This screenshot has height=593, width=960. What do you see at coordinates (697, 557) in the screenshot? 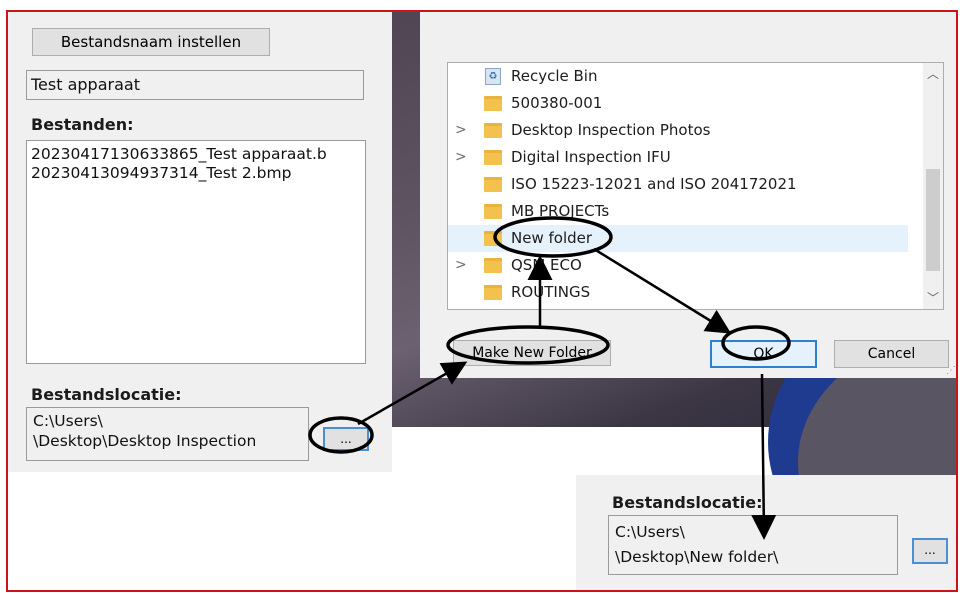
I see `file-location-line: \Desktop\New folder\` at bounding box center [697, 557].